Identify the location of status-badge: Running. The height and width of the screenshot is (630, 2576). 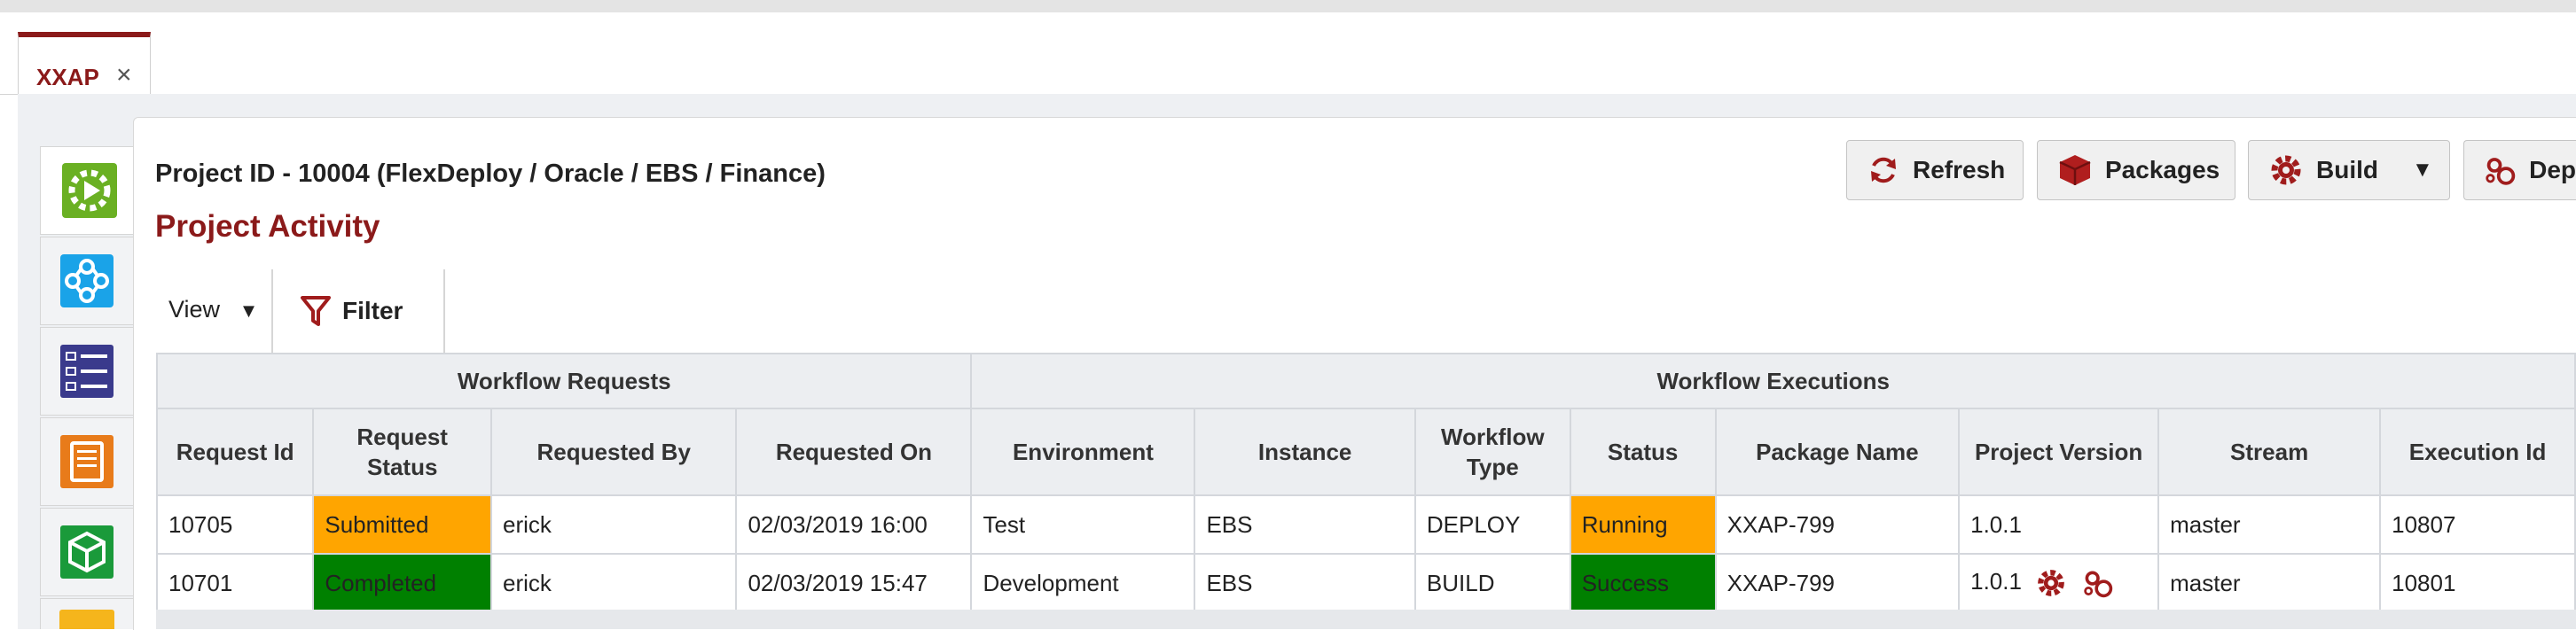
(1643, 524).